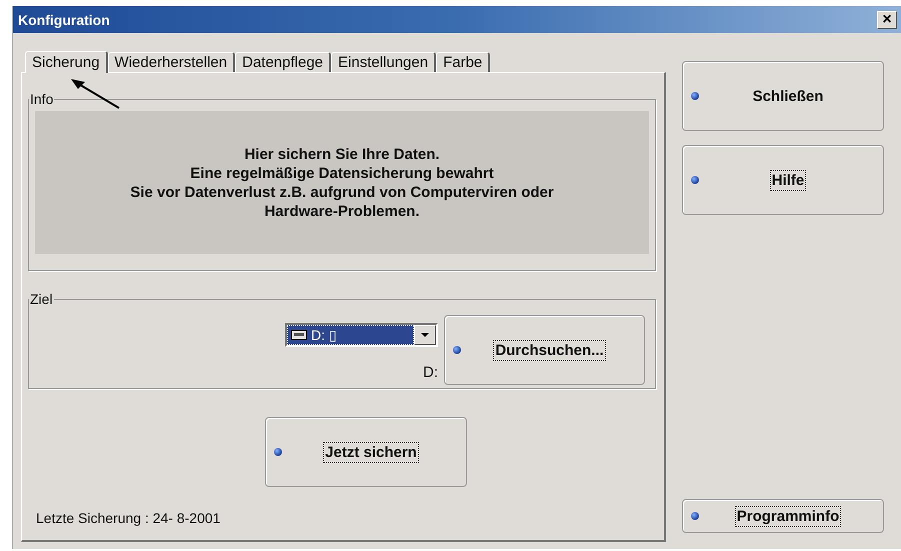  What do you see at coordinates (783, 180) in the screenshot?
I see `push-button: Hilfe` at bounding box center [783, 180].